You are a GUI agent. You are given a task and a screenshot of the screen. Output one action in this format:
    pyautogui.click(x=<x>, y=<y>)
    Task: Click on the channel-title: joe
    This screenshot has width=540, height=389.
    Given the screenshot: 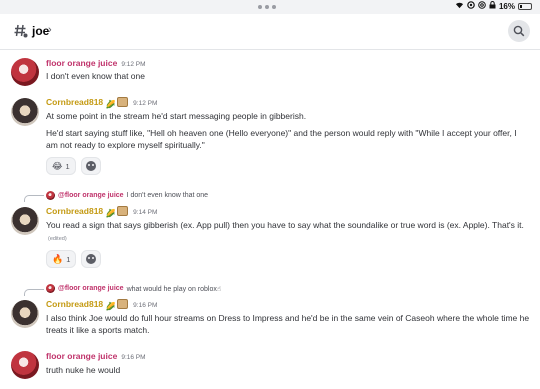 What is the action you would take?
    pyautogui.click(x=40, y=31)
    